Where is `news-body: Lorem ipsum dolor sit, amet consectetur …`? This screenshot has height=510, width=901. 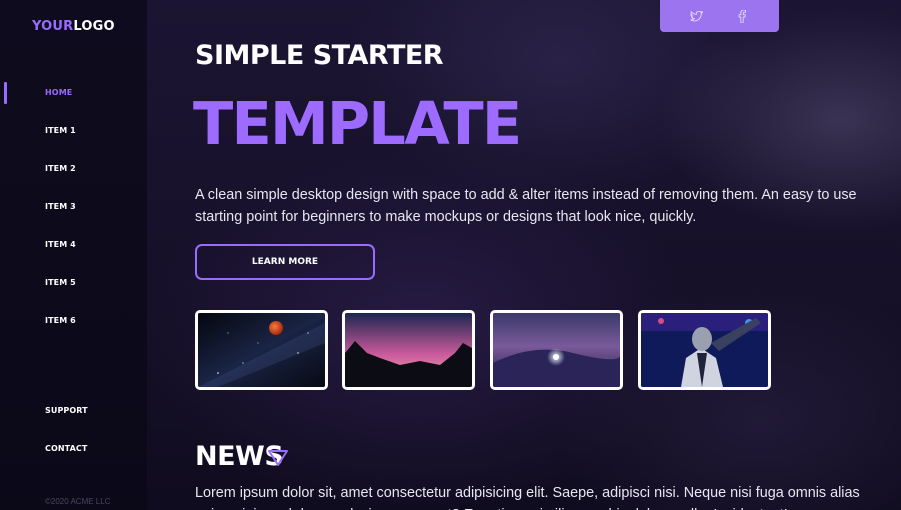
news-body: Lorem ipsum dolor sit, amet consectetur … is located at coordinates (527, 497).